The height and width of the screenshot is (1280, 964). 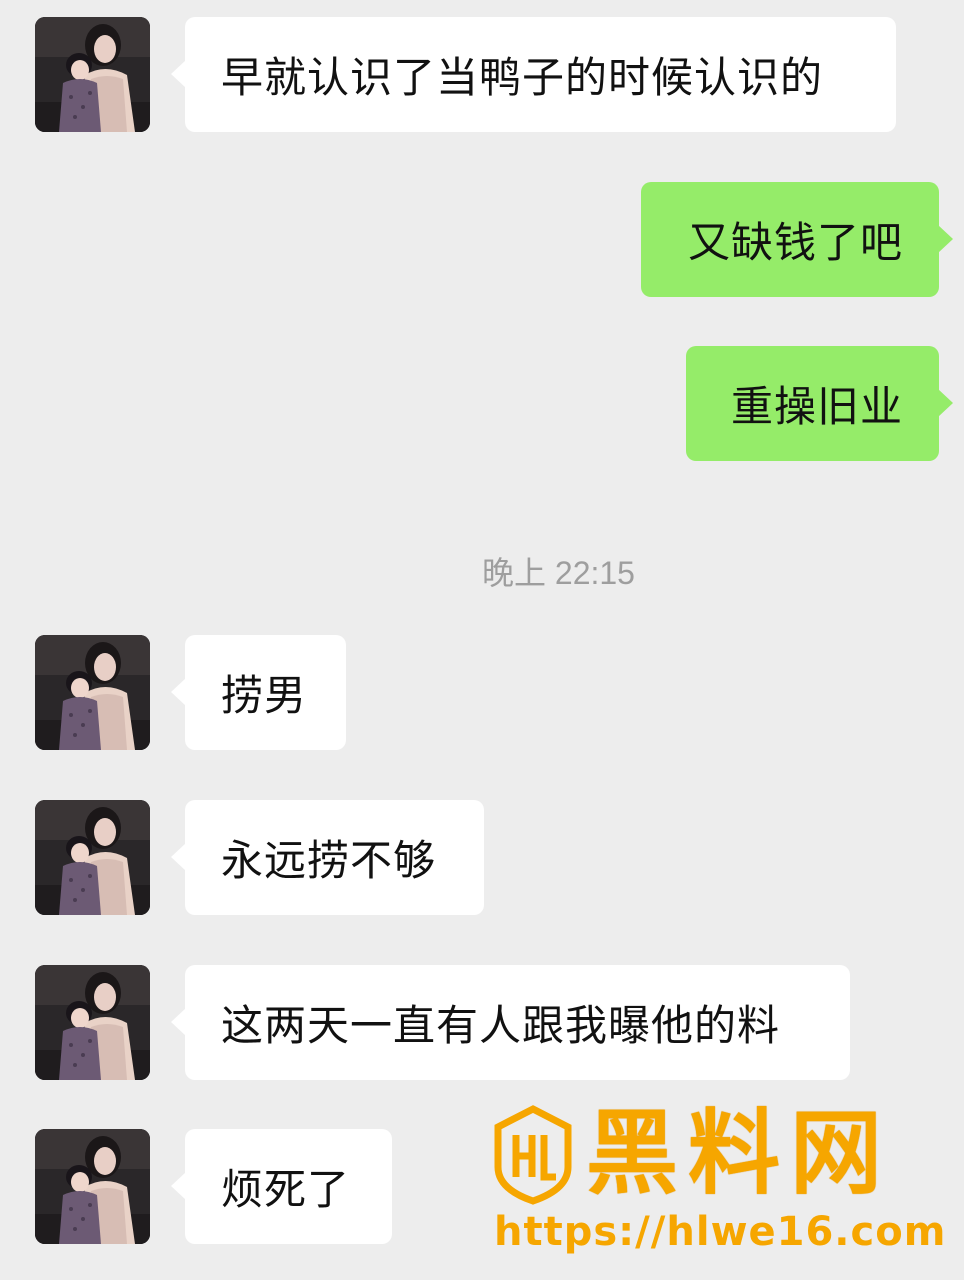 I want to click on message-bubble-outgoing: 又缺钱了吧, so click(x=797, y=239).